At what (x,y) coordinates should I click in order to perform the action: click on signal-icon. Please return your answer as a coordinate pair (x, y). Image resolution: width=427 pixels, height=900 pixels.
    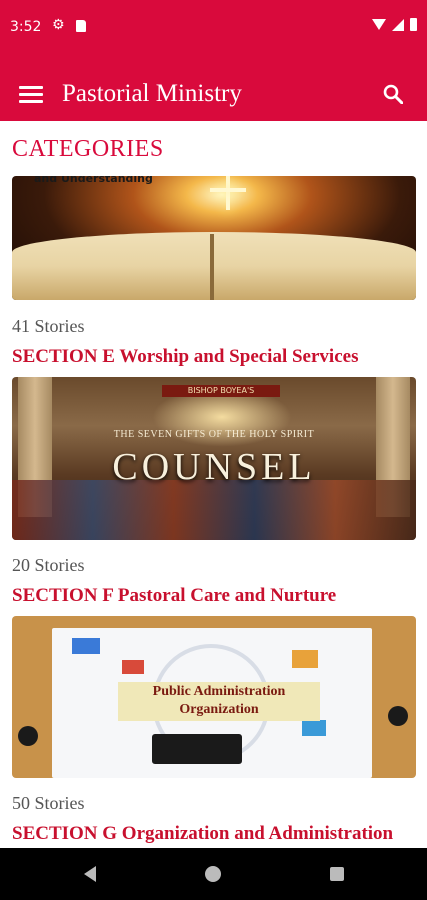
    Looking at the image, I should click on (398, 24).